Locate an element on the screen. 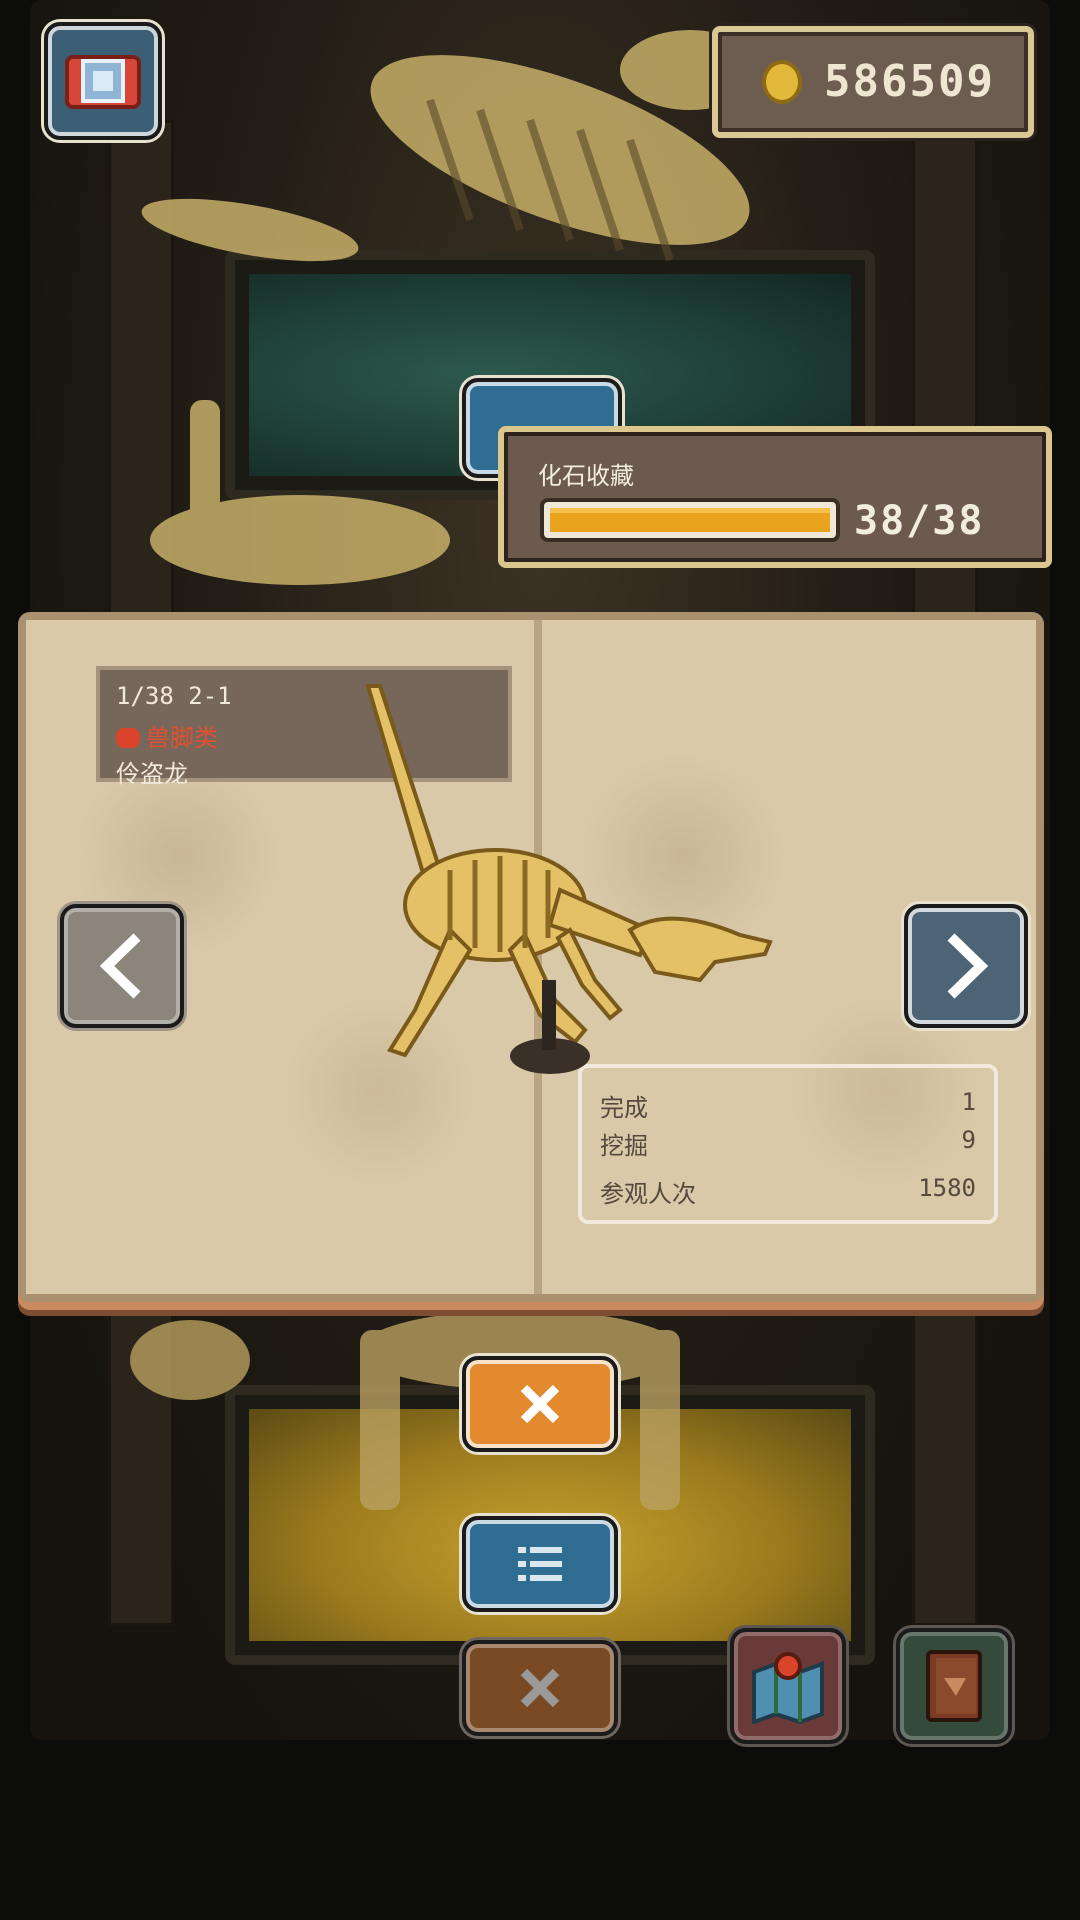 The image size is (1080, 1920). collection-progress-bar is located at coordinates (690, 520).